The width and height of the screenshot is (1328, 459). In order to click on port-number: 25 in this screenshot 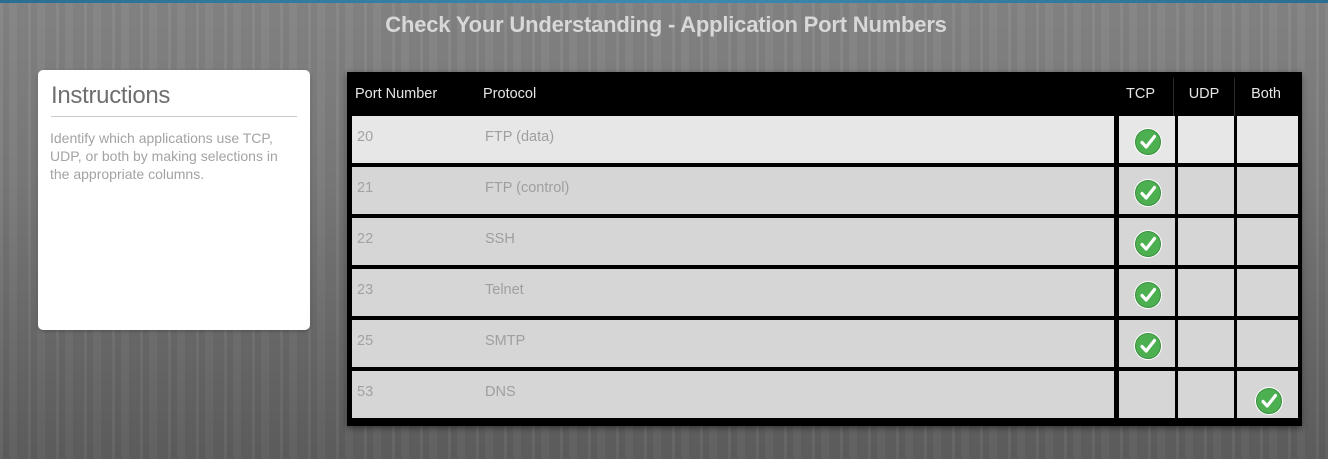, I will do `click(365, 341)`.